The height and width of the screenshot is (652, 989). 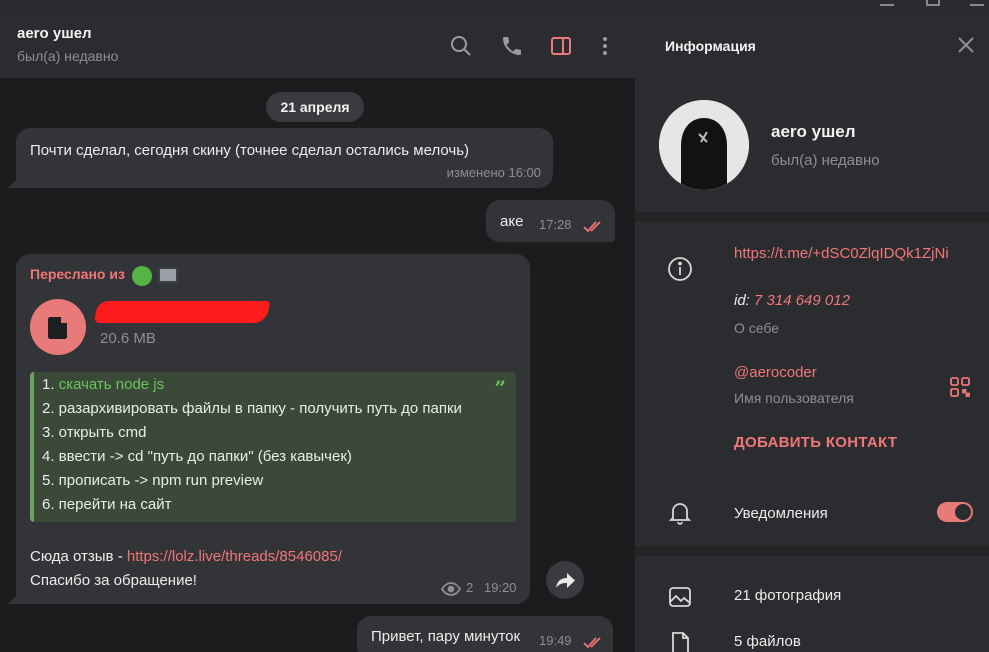 I want to click on qr-code-icon, so click(x=960, y=387).